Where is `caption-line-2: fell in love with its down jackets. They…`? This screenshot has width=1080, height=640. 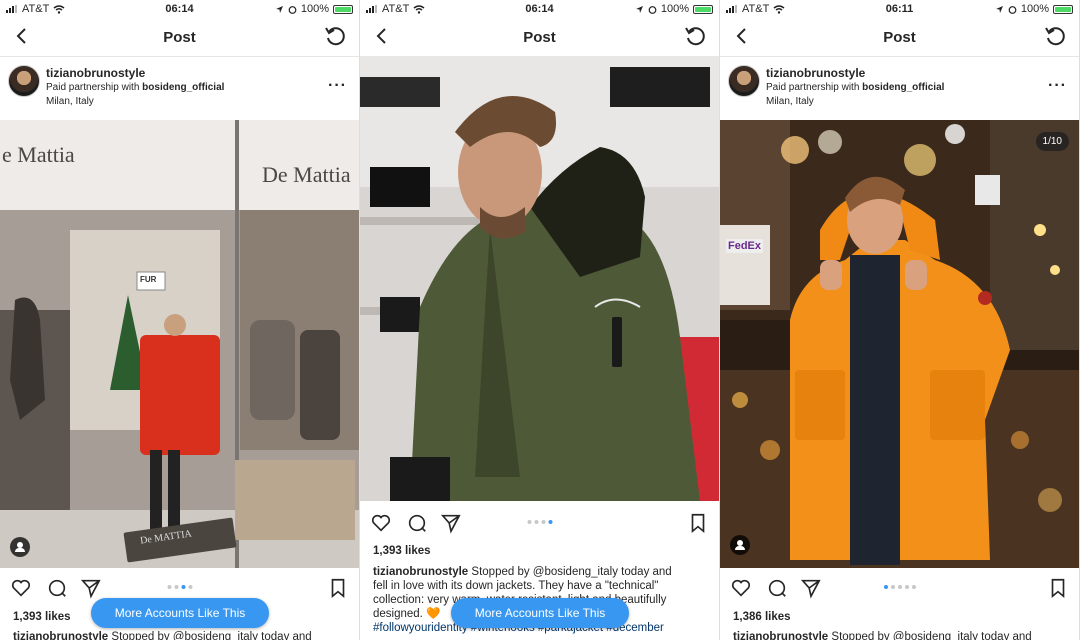 caption-line-2: fell in love with its down jackets. They… is located at coordinates (516, 586).